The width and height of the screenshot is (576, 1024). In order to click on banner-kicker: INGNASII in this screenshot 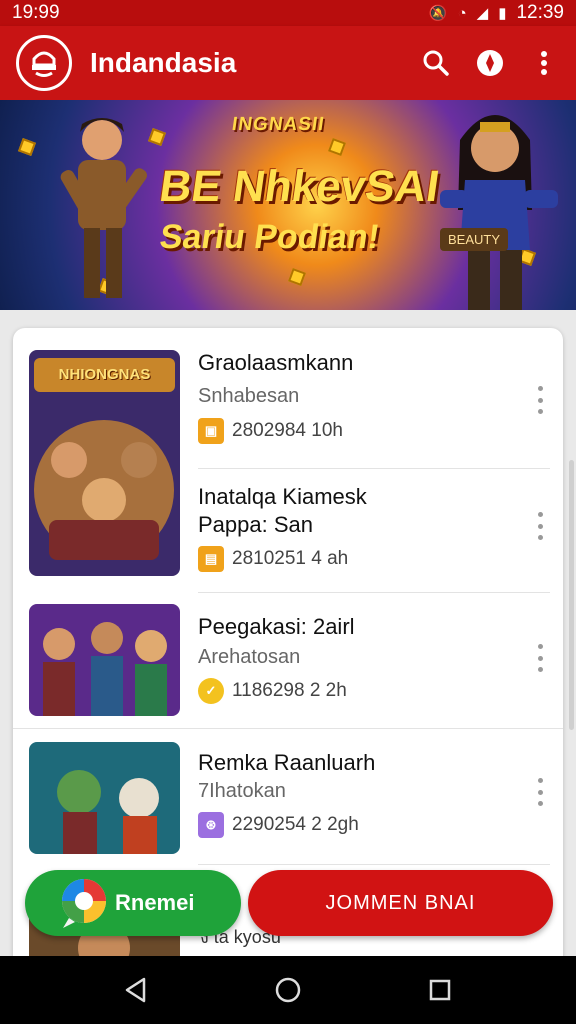, I will do `click(278, 124)`.